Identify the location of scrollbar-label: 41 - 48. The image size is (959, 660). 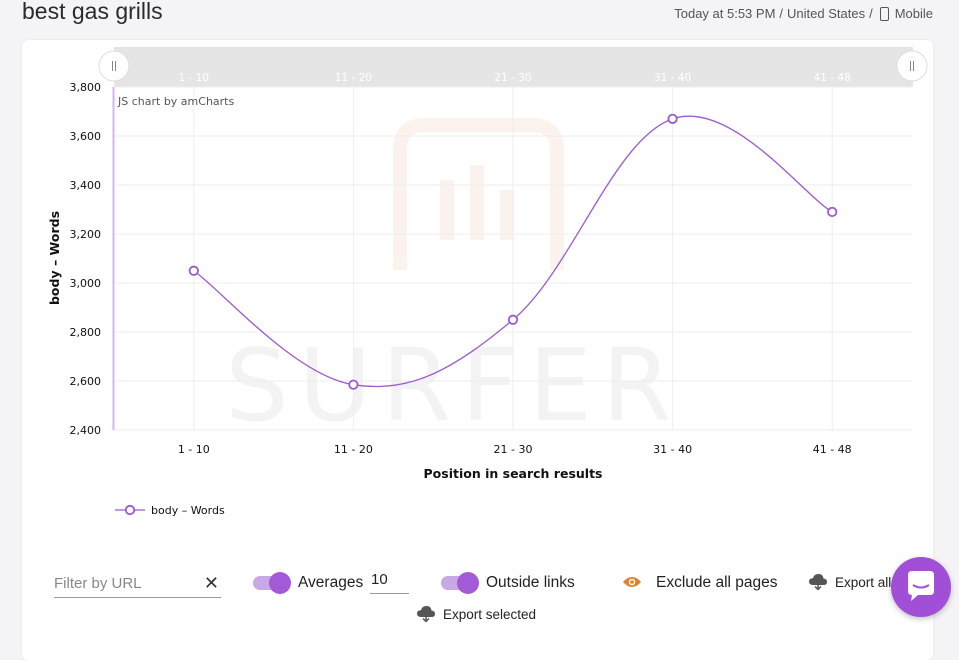
(832, 78).